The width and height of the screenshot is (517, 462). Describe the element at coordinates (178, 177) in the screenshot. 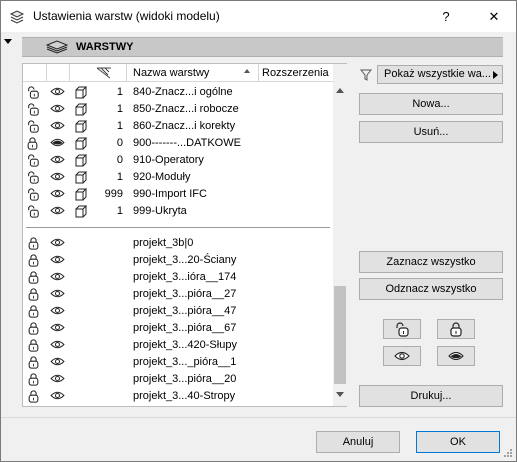

I see `layer-row: 1 920-Moduły` at that location.